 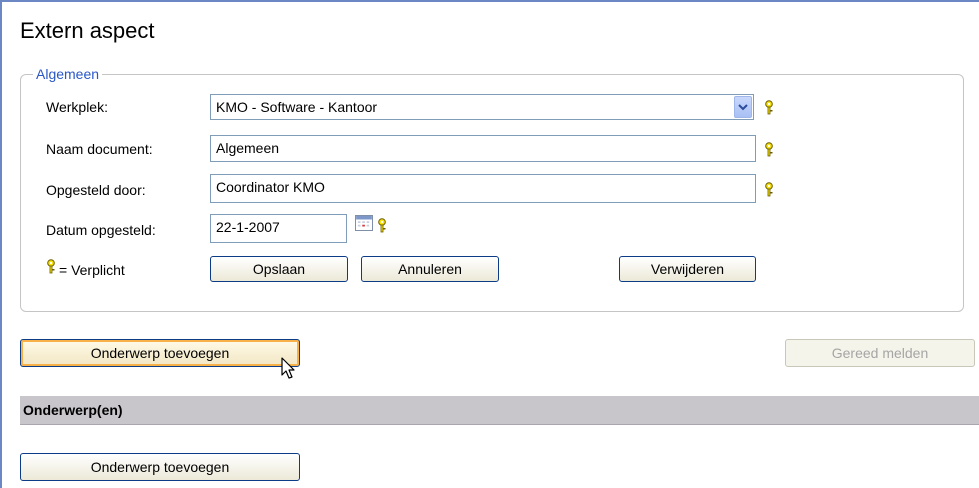 I want to click on onderwerpen-section-header: Onderwerp(en), so click(x=499, y=410).